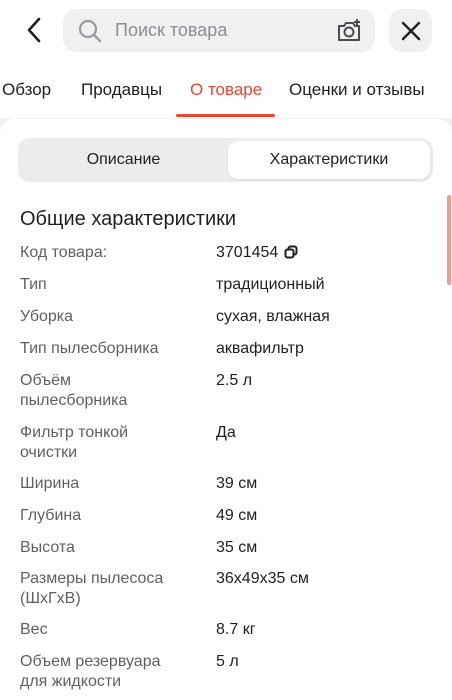  What do you see at coordinates (89, 348) in the screenshot?
I see `spec-label: Тип пылесборника` at bounding box center [89, 348].